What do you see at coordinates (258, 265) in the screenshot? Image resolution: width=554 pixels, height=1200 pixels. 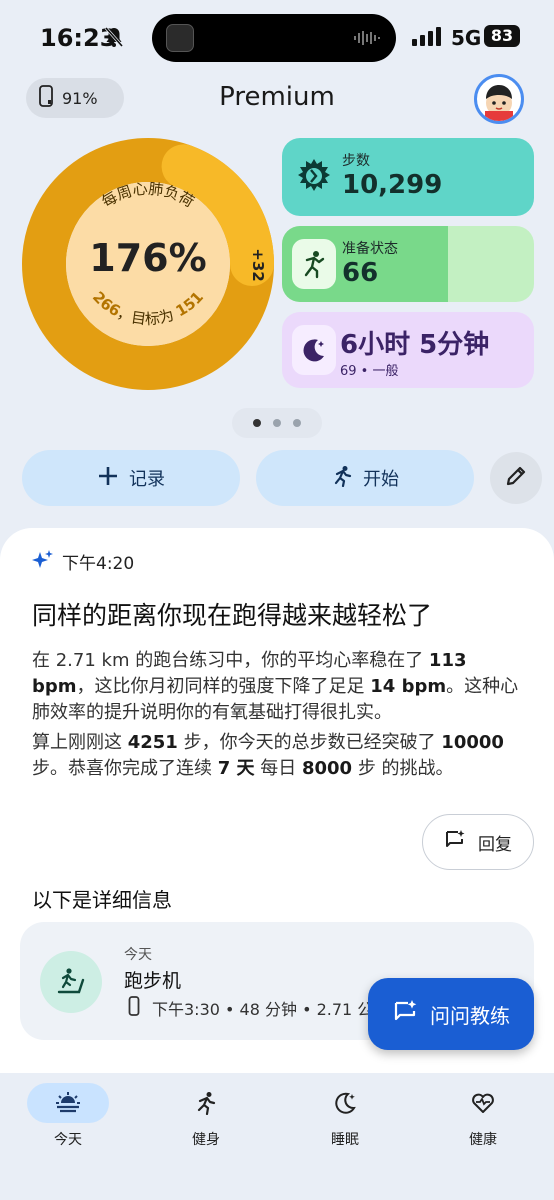 I see `cardio-load-plus: +32` at bounding box center [258, 265].